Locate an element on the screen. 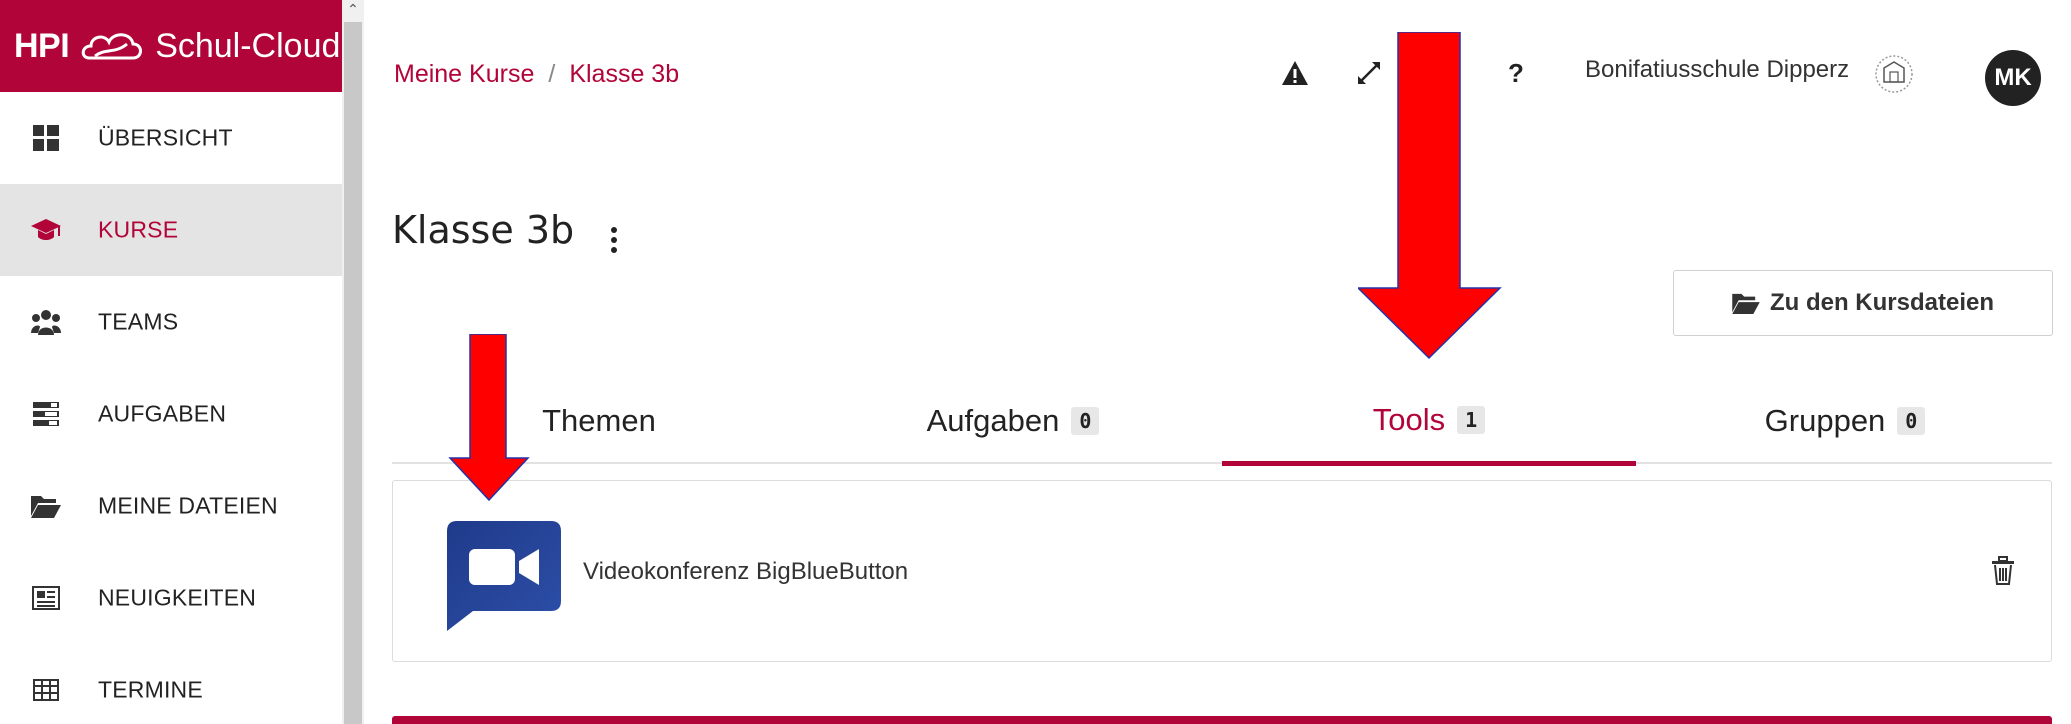 The image size is (2071, 724). school-name: Bonifatiusschule Dipperz is located at coordinates (1717, 70).